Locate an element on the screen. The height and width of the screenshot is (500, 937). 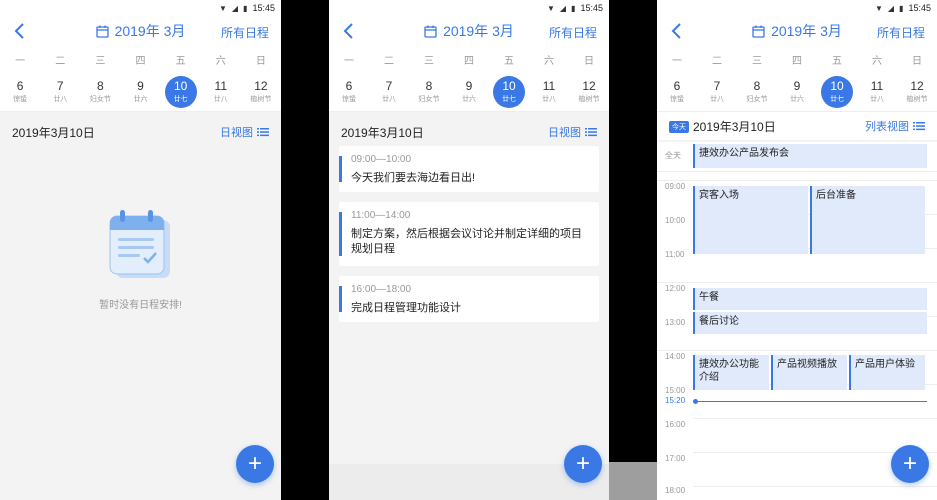
lunar-label: 廿七 is located at coordinates (837, 99).